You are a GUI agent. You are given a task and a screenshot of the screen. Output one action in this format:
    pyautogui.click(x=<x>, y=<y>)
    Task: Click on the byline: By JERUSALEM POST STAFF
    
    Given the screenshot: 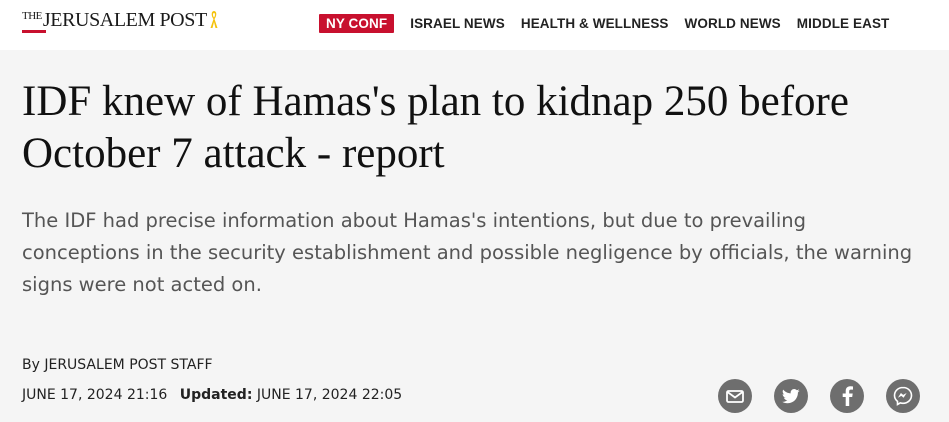 What is the action you would take?
    pyautogui.click(x=117, y=365)
    